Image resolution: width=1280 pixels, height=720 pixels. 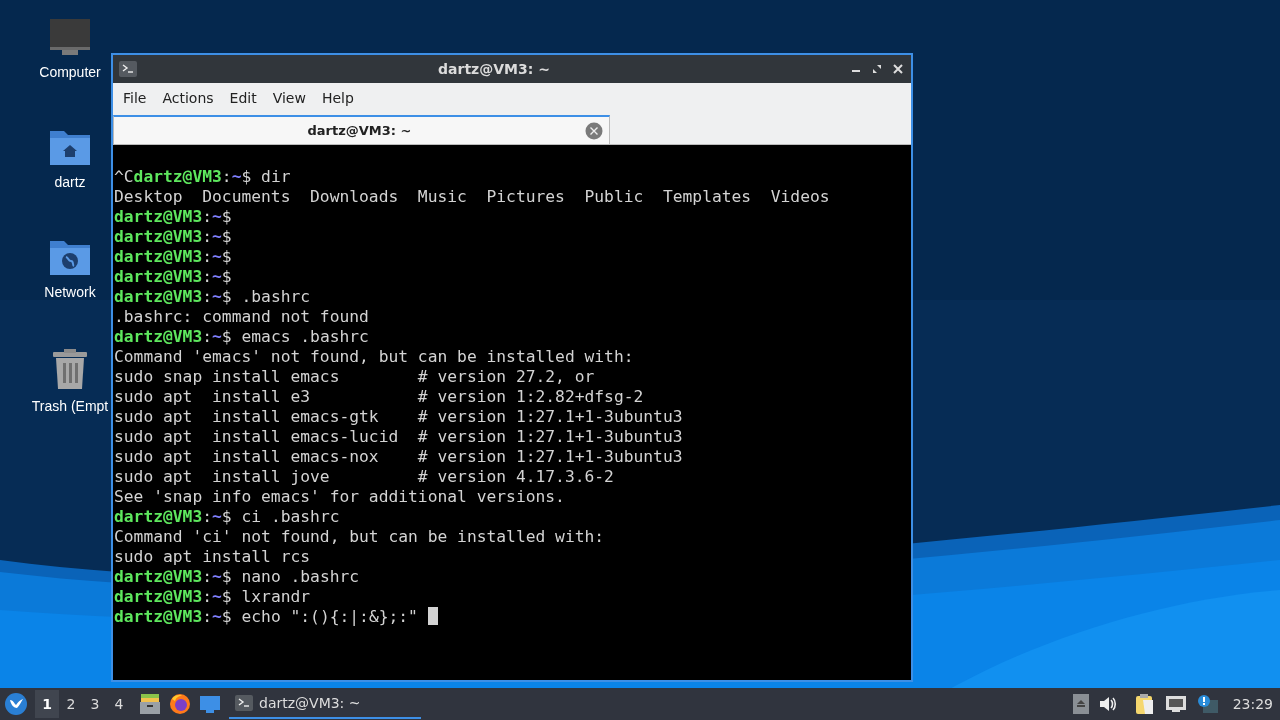 What do you see at coordinates (70, 72) in the screenshot?
I see `desktop-icon-label: Computer` at bounding box center [70, 72].